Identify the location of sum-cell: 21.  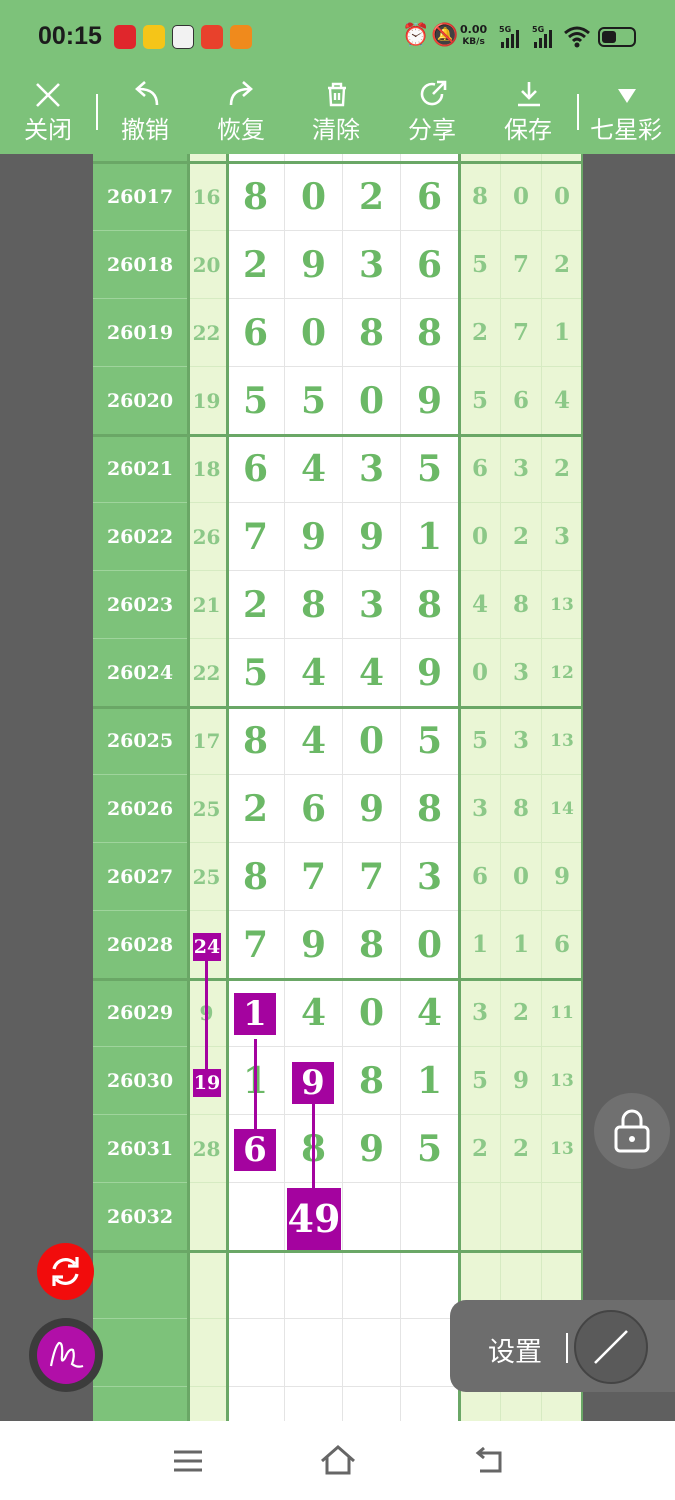
(206, 605).